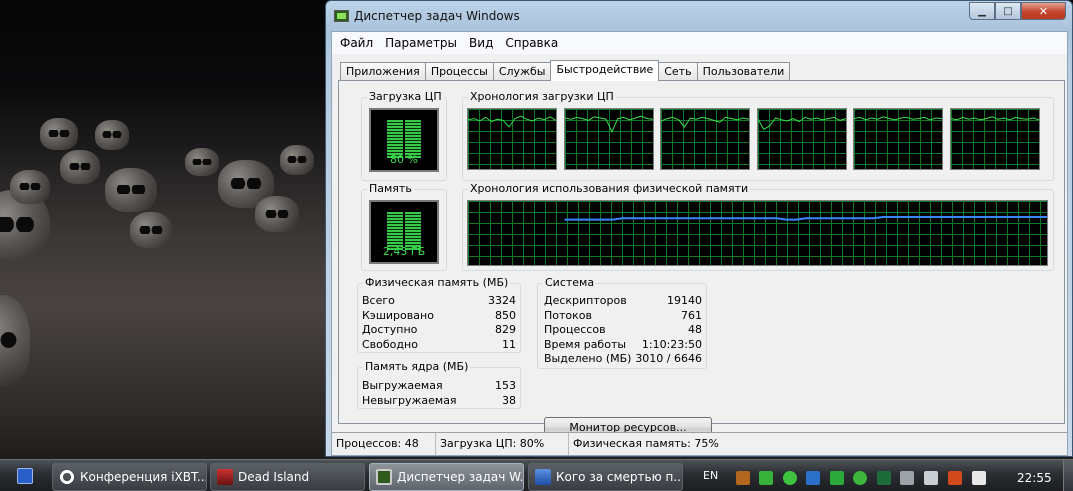  What do you see at coordinates (509, 344) in the screenshot?
I see `stat-value: 11` at bounding box center [509, 344].